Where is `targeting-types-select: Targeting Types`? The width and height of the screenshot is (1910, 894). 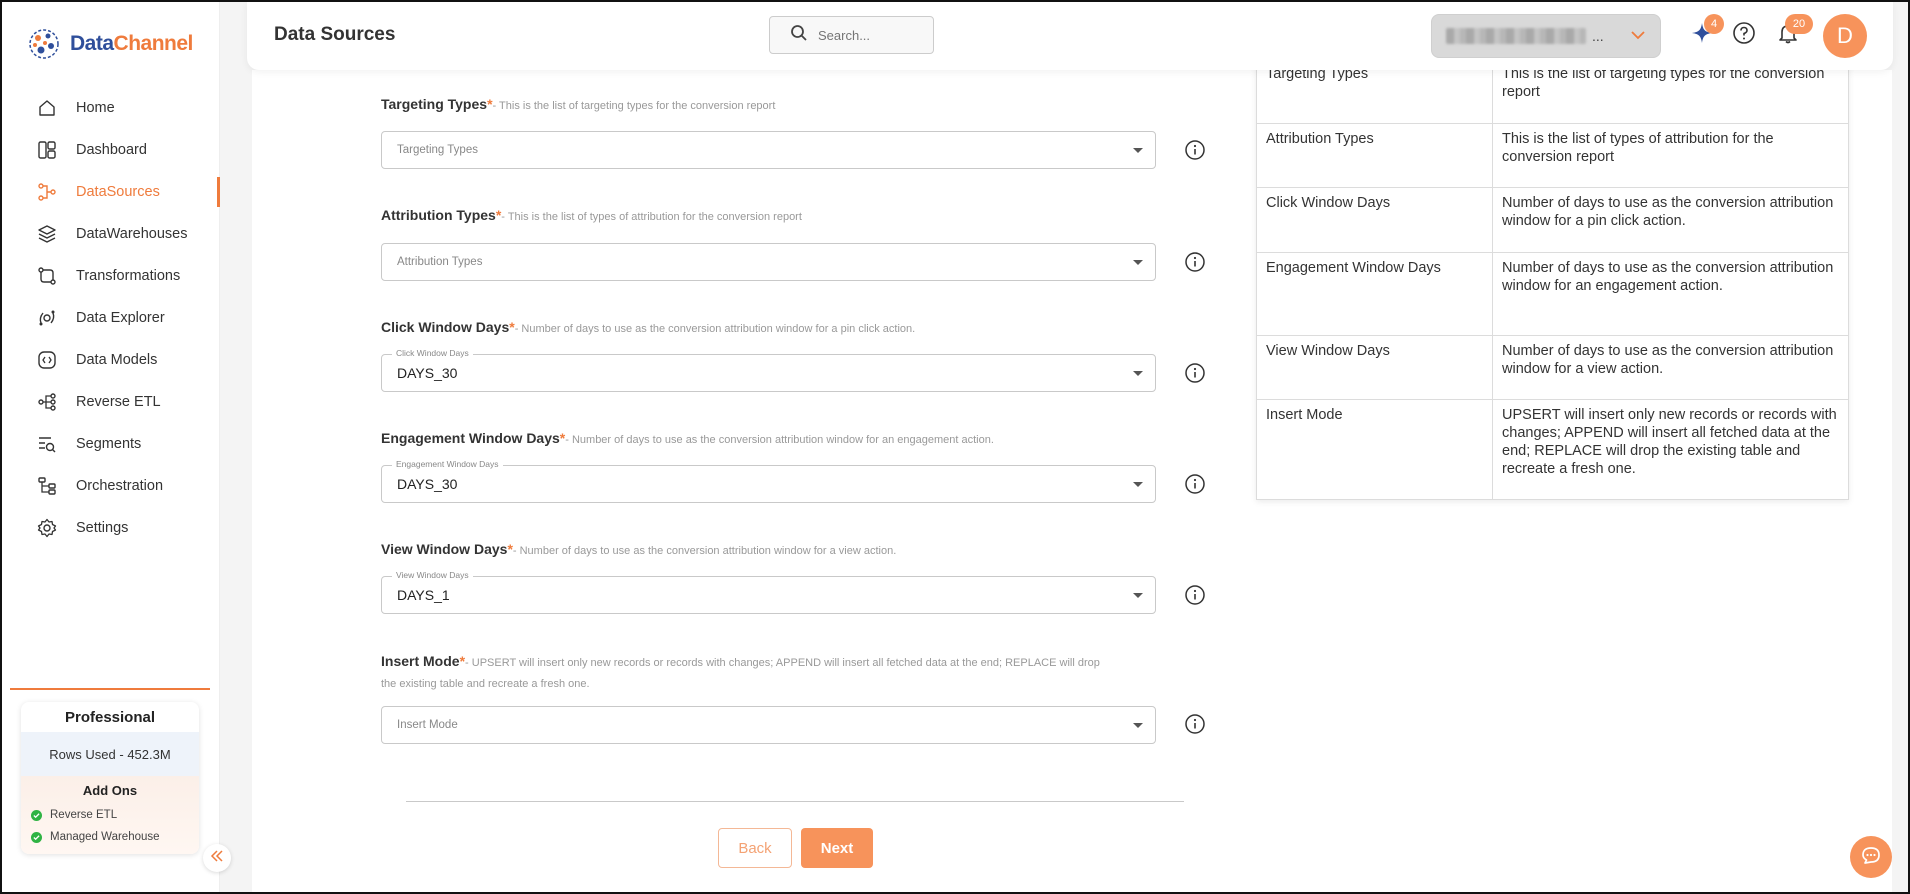
targeting-types-select: Targeting Types is located at coordinates (768, 150).